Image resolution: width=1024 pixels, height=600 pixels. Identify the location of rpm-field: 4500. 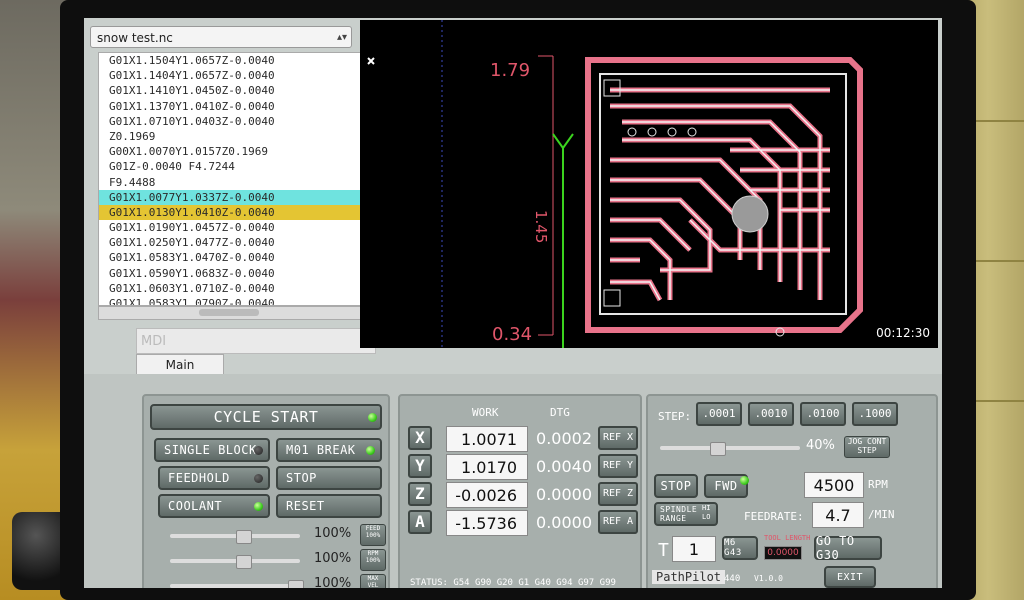
(834, 485).